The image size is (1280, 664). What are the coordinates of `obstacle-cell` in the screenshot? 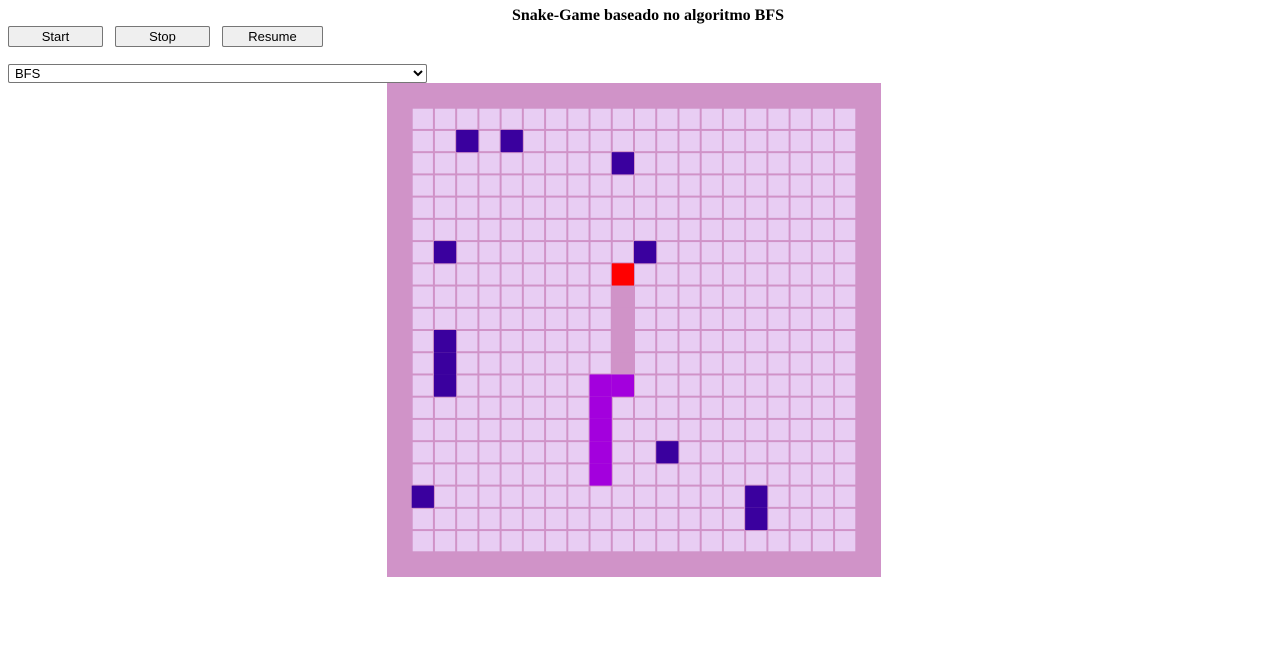 It's located at (445, 341).